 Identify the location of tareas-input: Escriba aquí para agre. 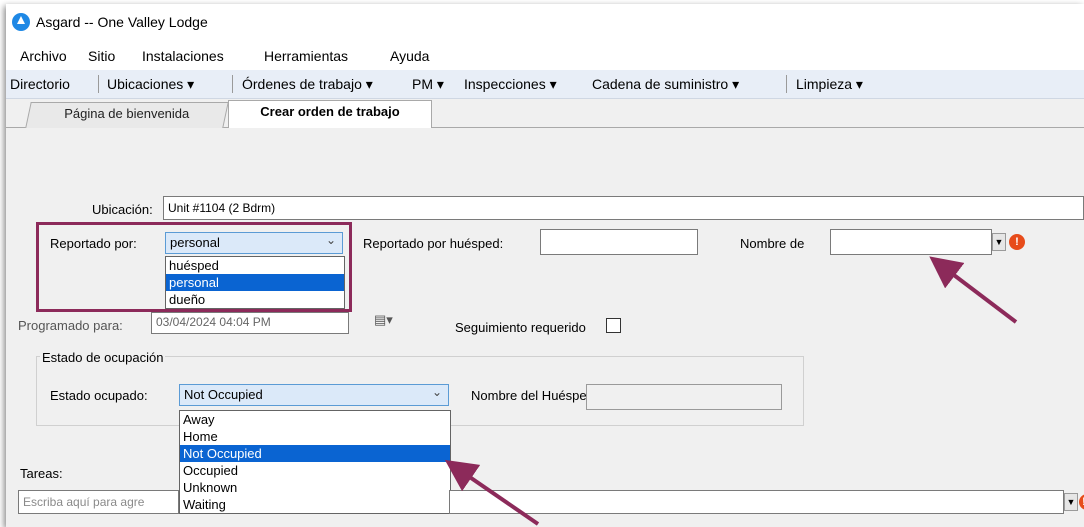
(98, 502).